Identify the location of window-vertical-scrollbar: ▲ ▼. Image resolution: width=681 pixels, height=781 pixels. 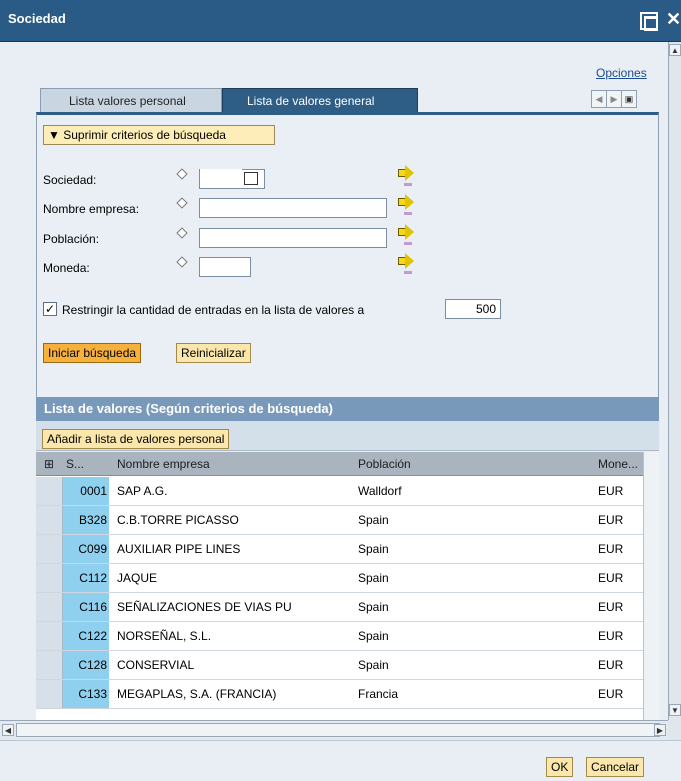
(674, 381).